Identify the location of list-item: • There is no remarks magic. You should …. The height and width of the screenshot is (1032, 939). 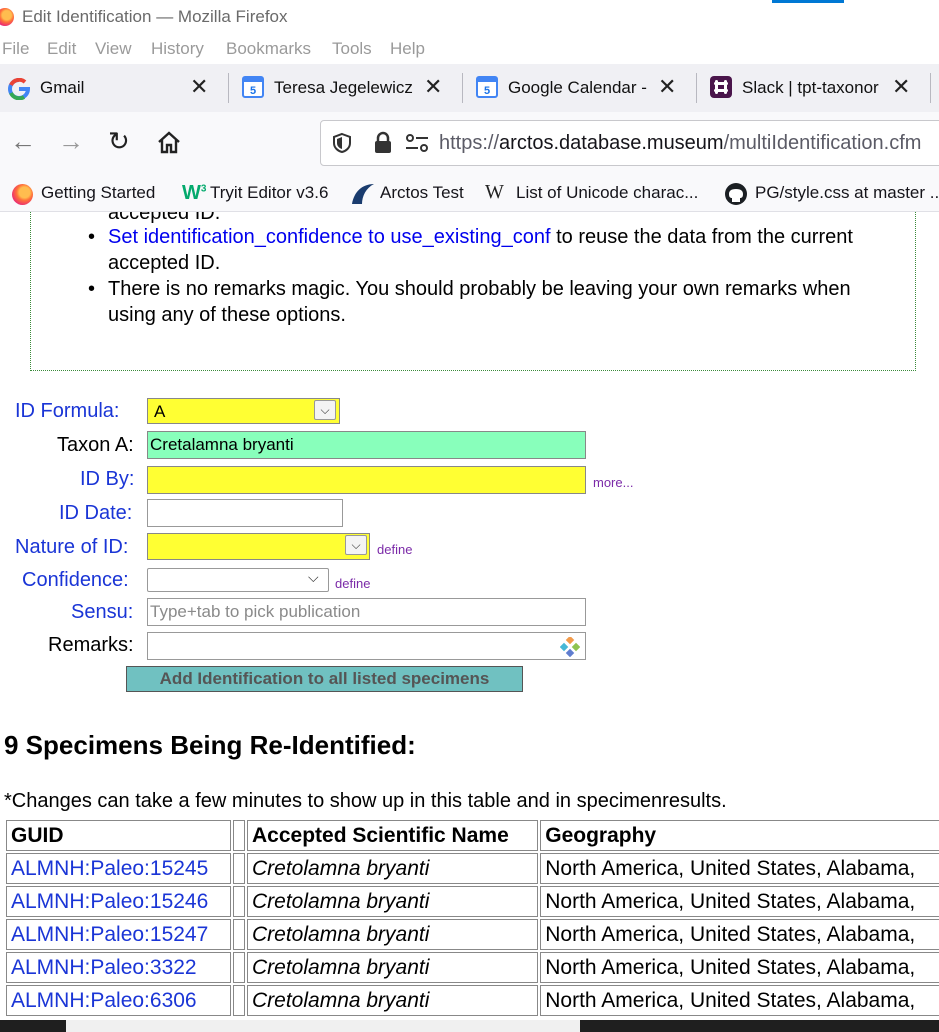
(469, 302).